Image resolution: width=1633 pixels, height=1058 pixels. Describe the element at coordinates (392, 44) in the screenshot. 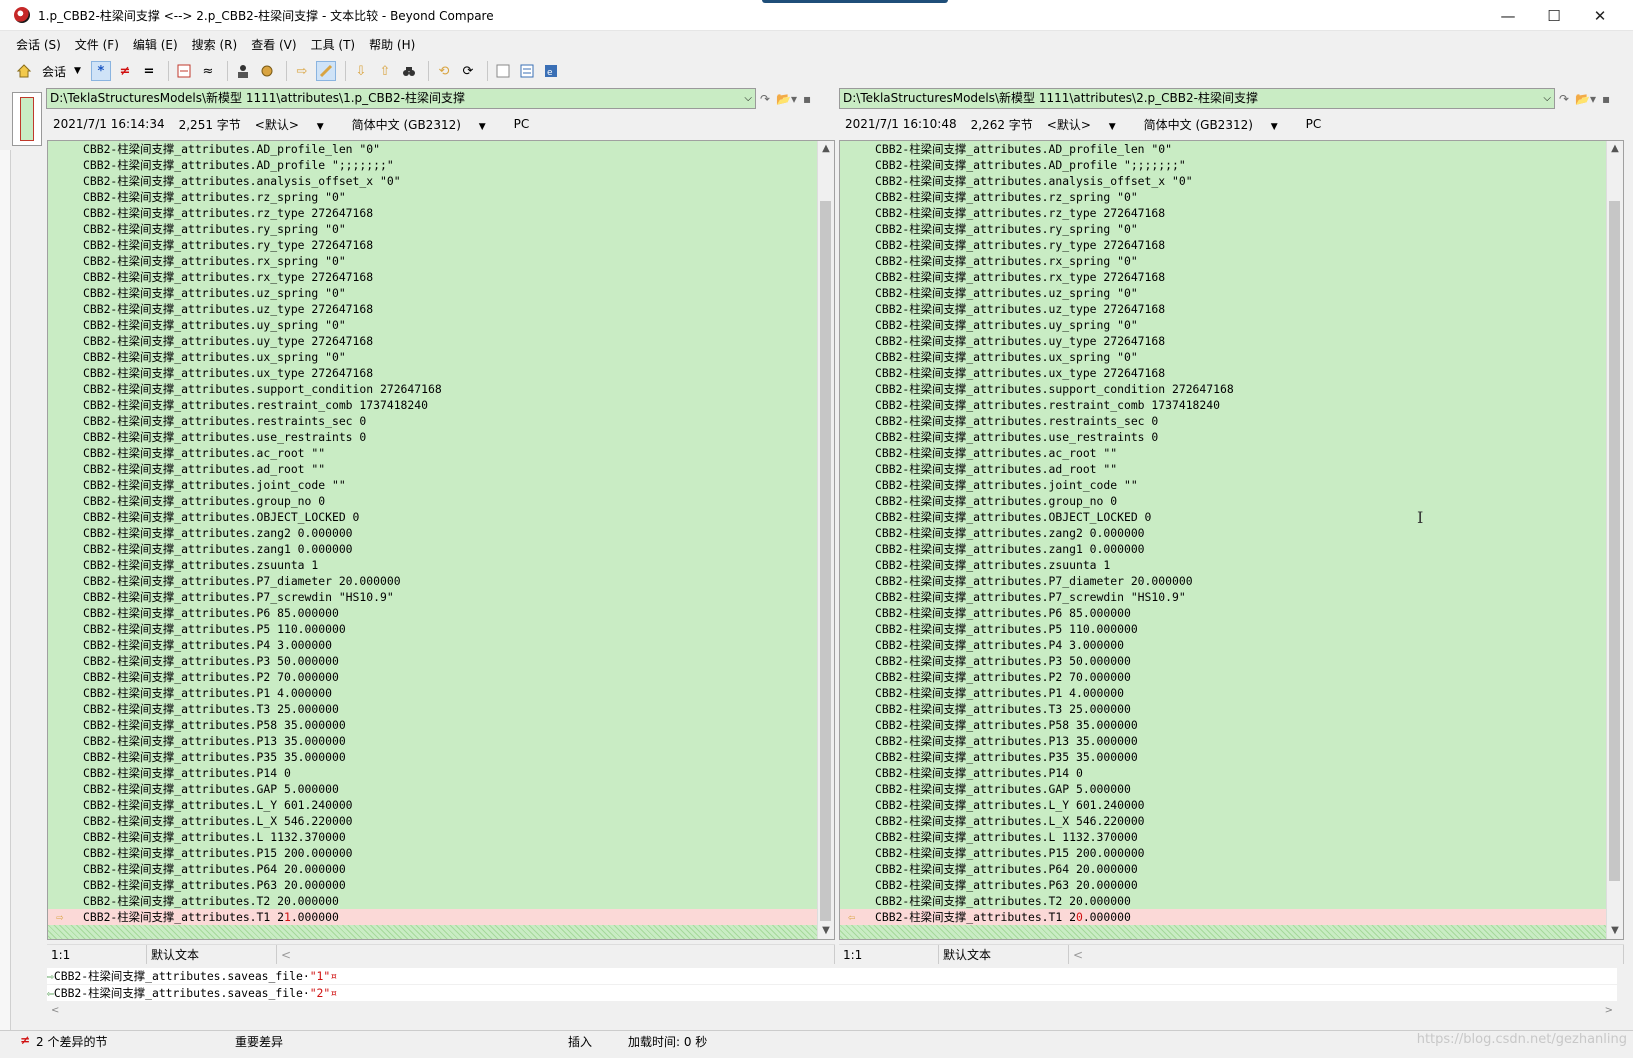

I see `menu-help: 帮助 (H)` at that location.